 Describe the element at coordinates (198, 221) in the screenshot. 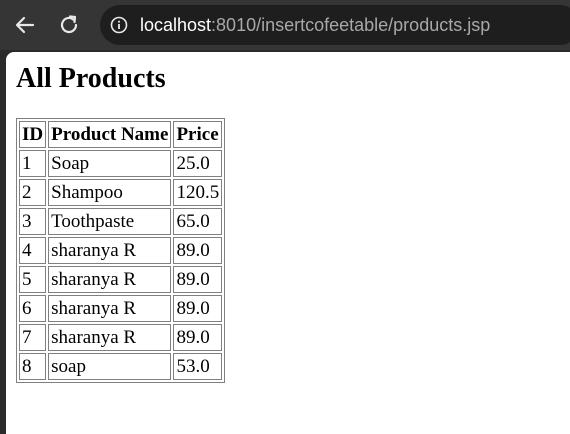

I see `cell-price: 65.0` at that location.